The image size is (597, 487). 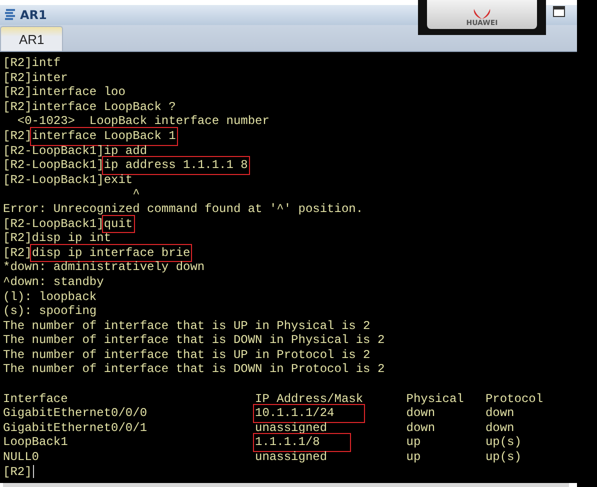 I want to click on table-cell: NULL0, so click(x=21, y=457).